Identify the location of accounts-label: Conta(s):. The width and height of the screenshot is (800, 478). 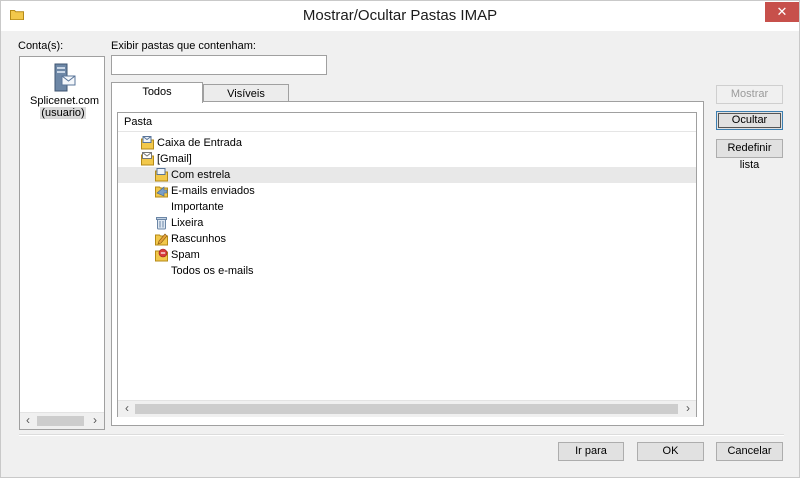
(41, 46).